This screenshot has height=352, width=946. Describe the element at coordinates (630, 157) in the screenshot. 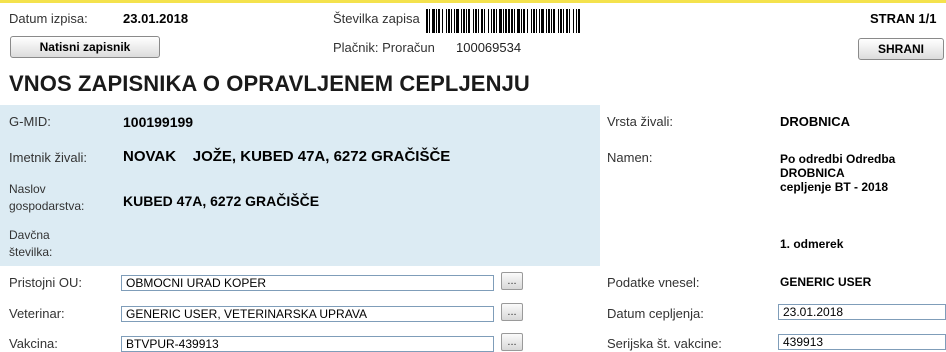

I see `namen-label: Namen:` at that location.